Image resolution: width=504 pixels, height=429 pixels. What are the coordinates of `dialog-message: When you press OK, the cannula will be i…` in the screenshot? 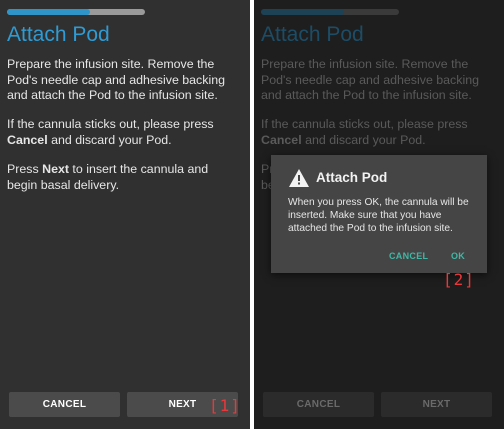 It's located at (378, 215).